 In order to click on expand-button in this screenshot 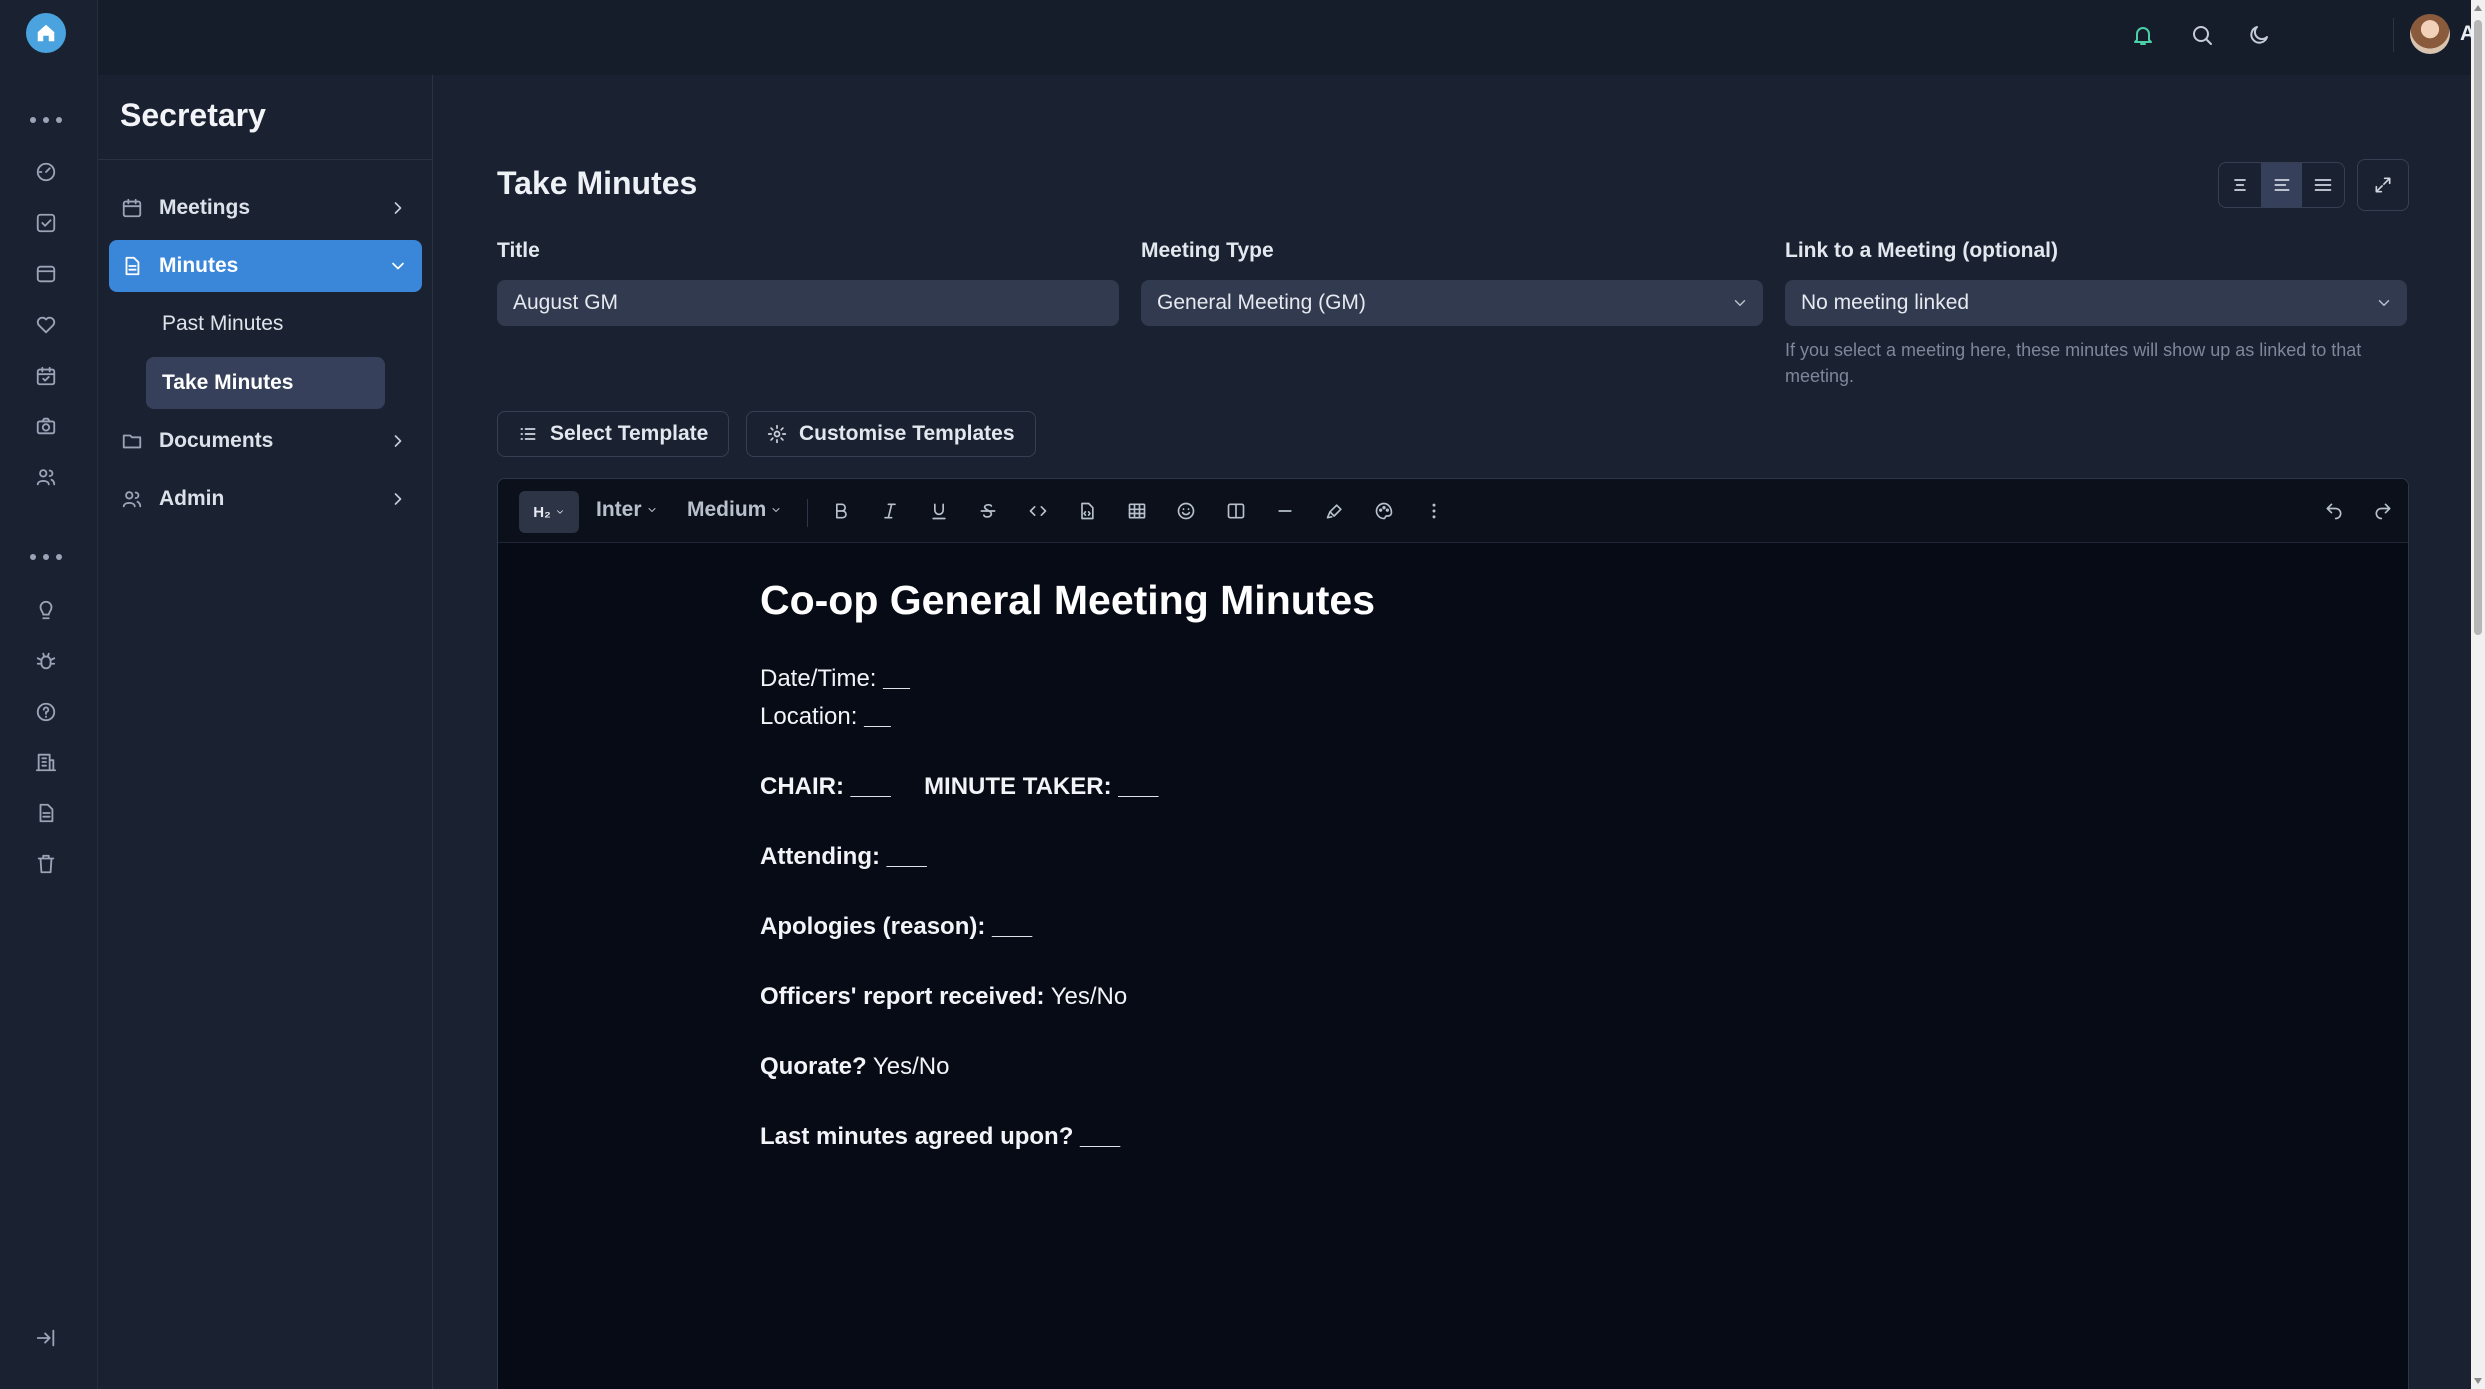, I will do `click(2383, 185)`.